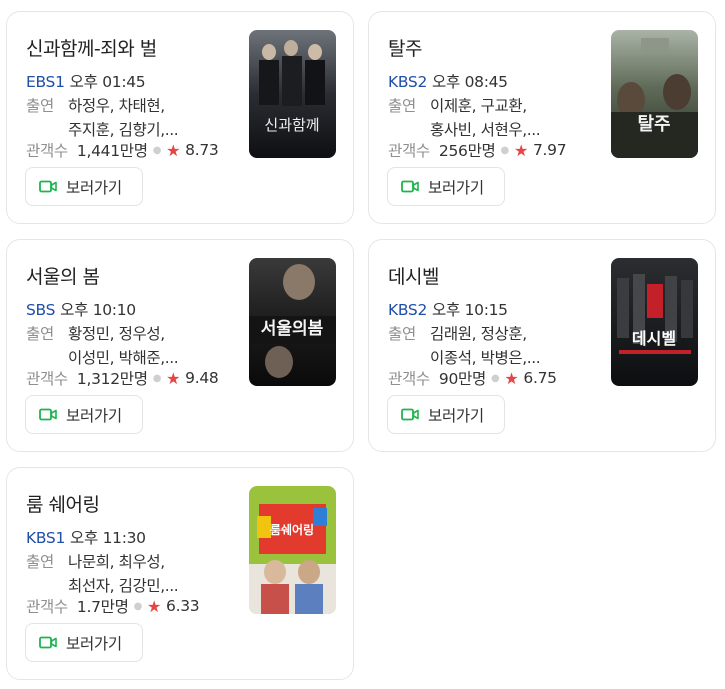 The height and width of the screenshot is (689, 725). What do you see at coordinates (112, 379) in the screenshot?
I see `audience-count: 1,312만명` at bounding box center [112, 379].